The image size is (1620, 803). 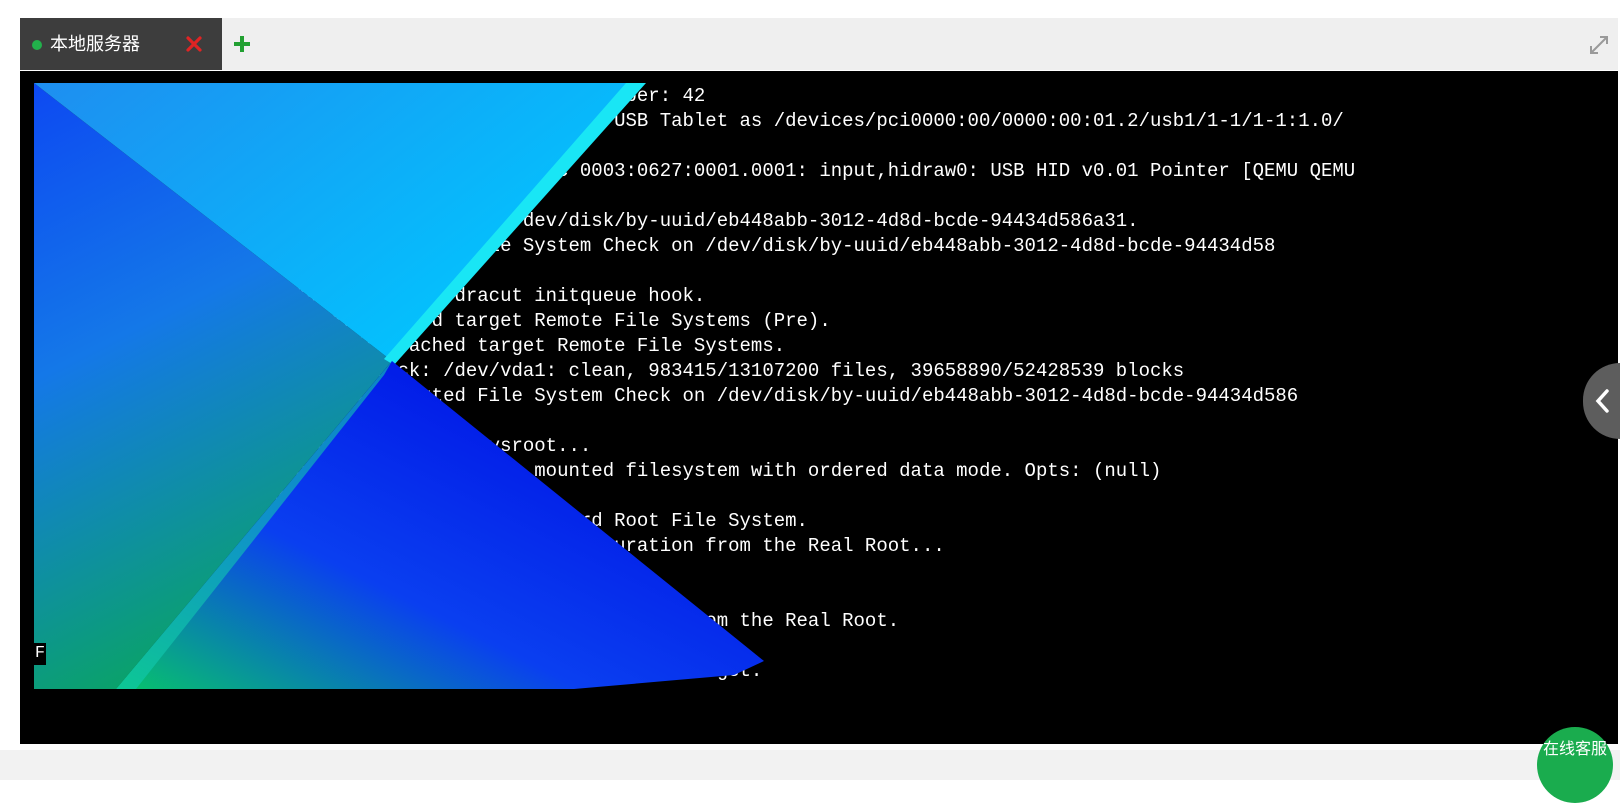 I want to click on status-dot-icon, so click(x=37, y=45).